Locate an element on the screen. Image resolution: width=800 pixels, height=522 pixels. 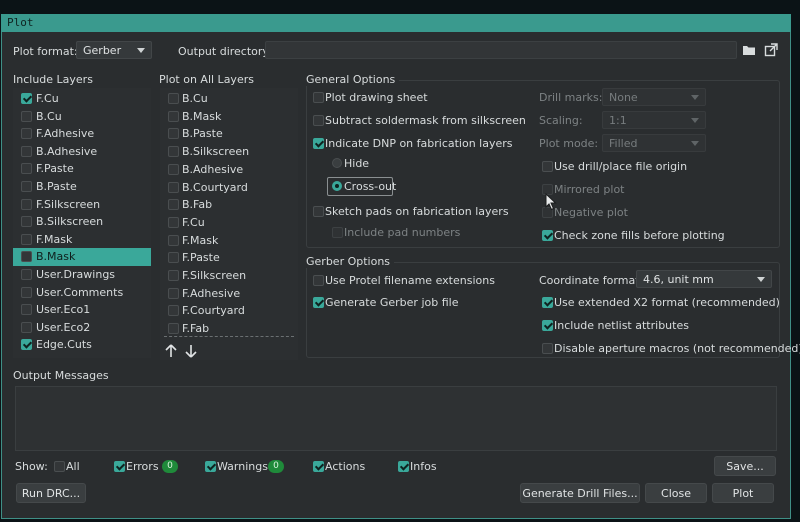
drill-marks-select: None is located at coordinates (654, 97).